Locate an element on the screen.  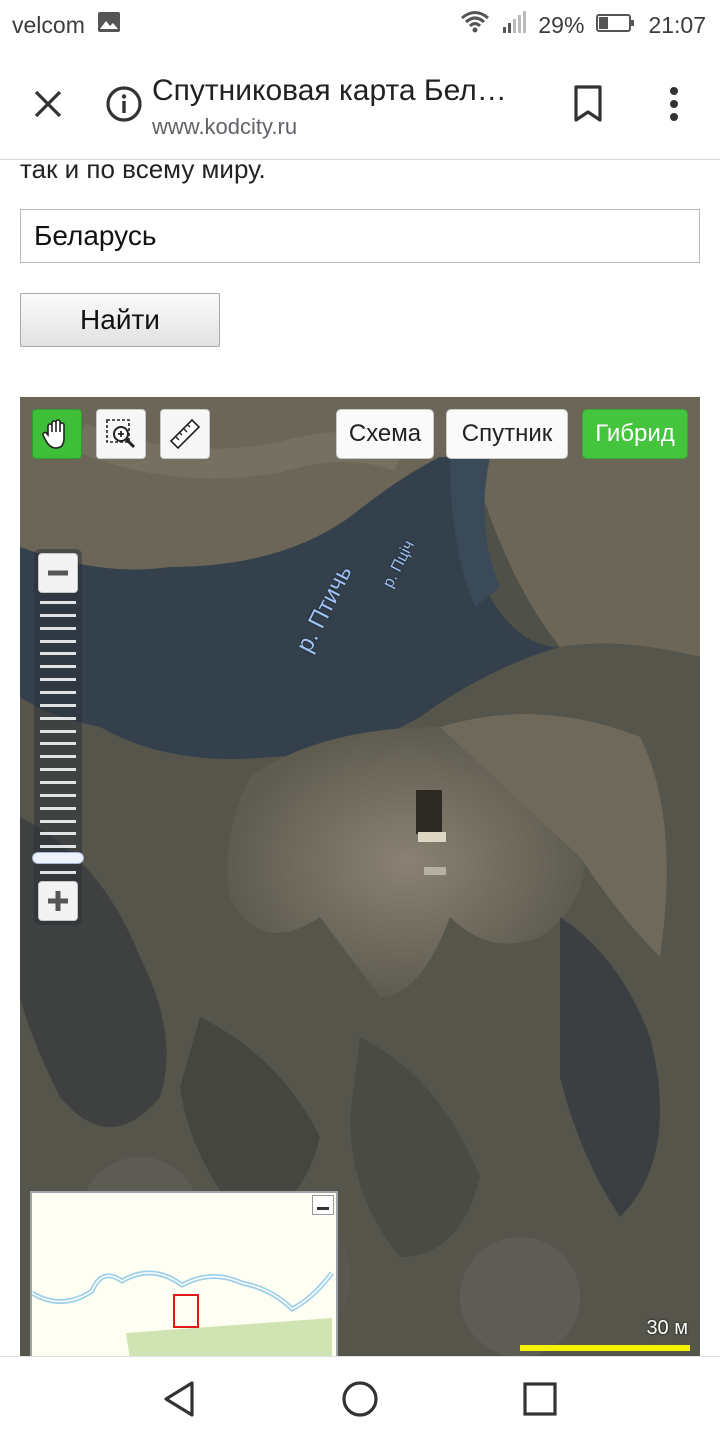
map-type-satellite-button: Спутник is located at coordinates (507, 434).